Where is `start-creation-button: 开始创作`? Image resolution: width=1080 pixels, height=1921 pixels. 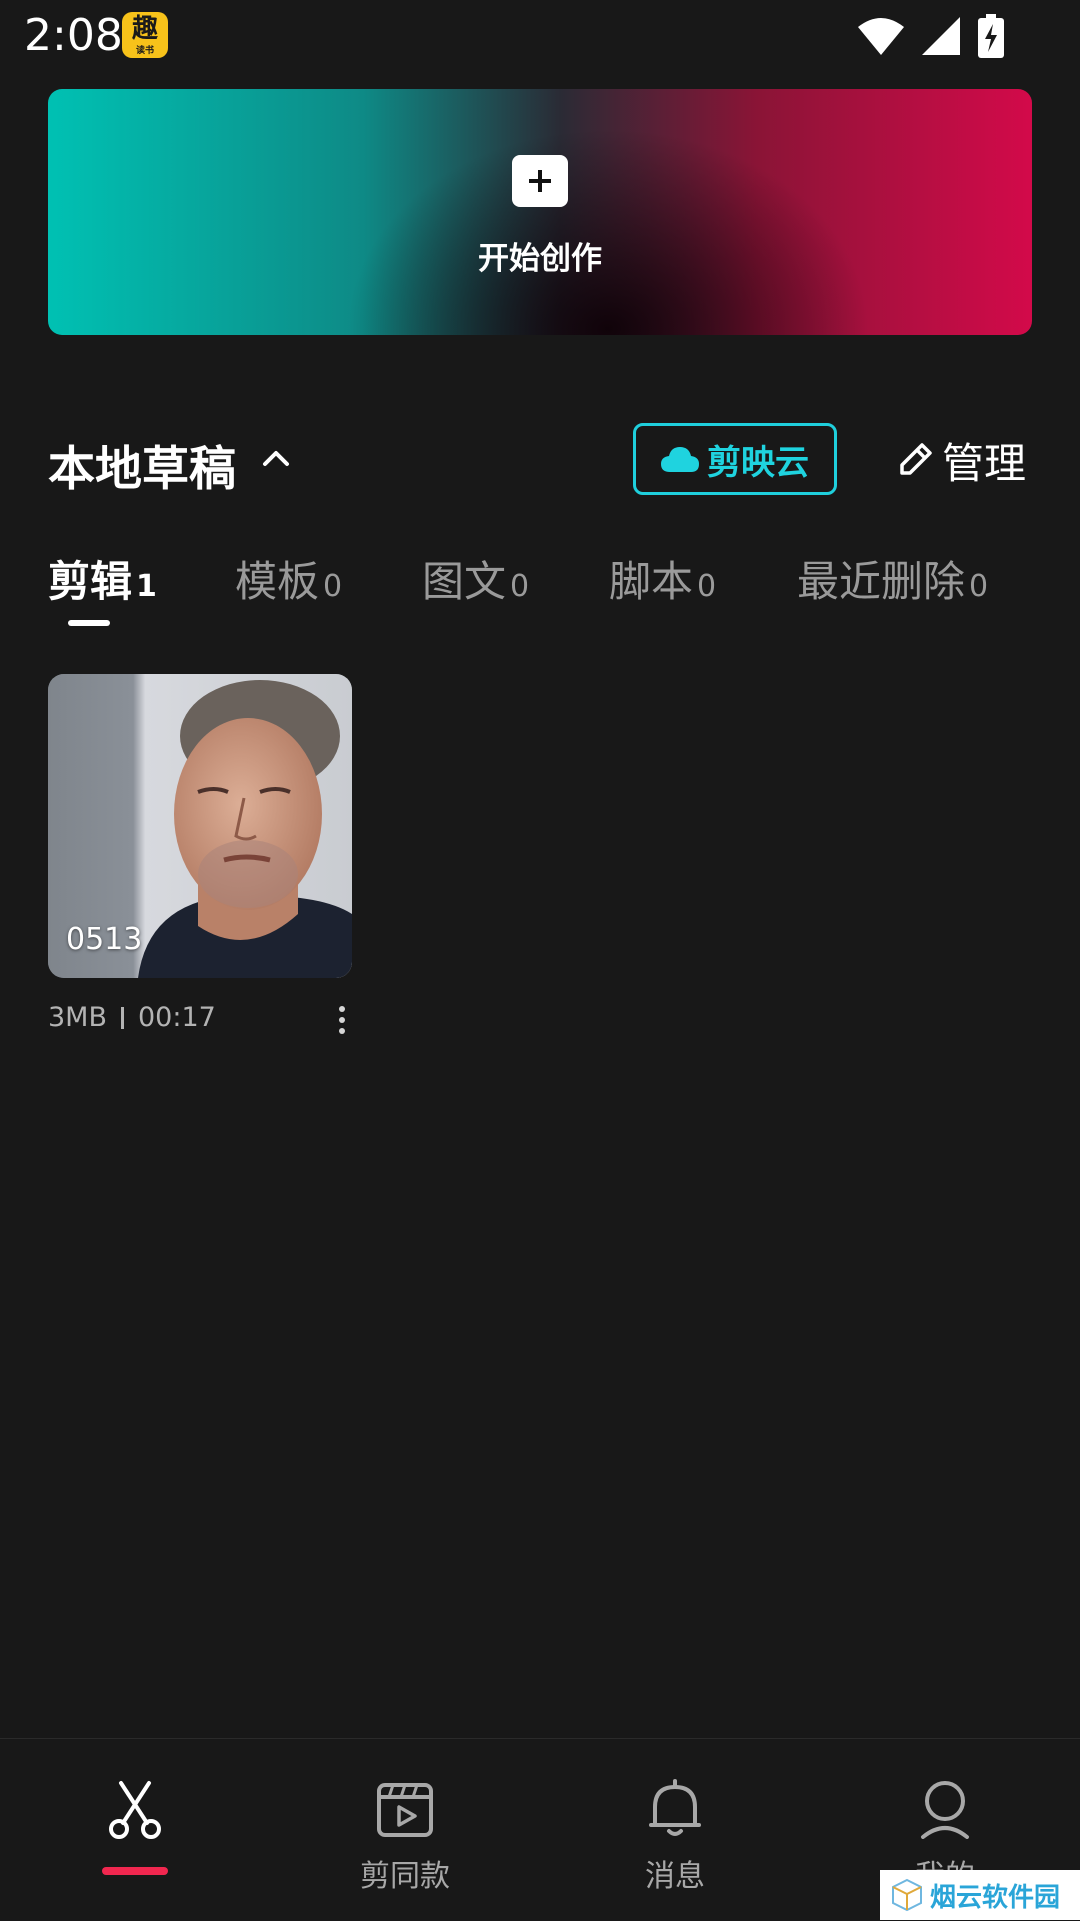 start-creation-button: 开始创作 is located at coordinates (540, 212).